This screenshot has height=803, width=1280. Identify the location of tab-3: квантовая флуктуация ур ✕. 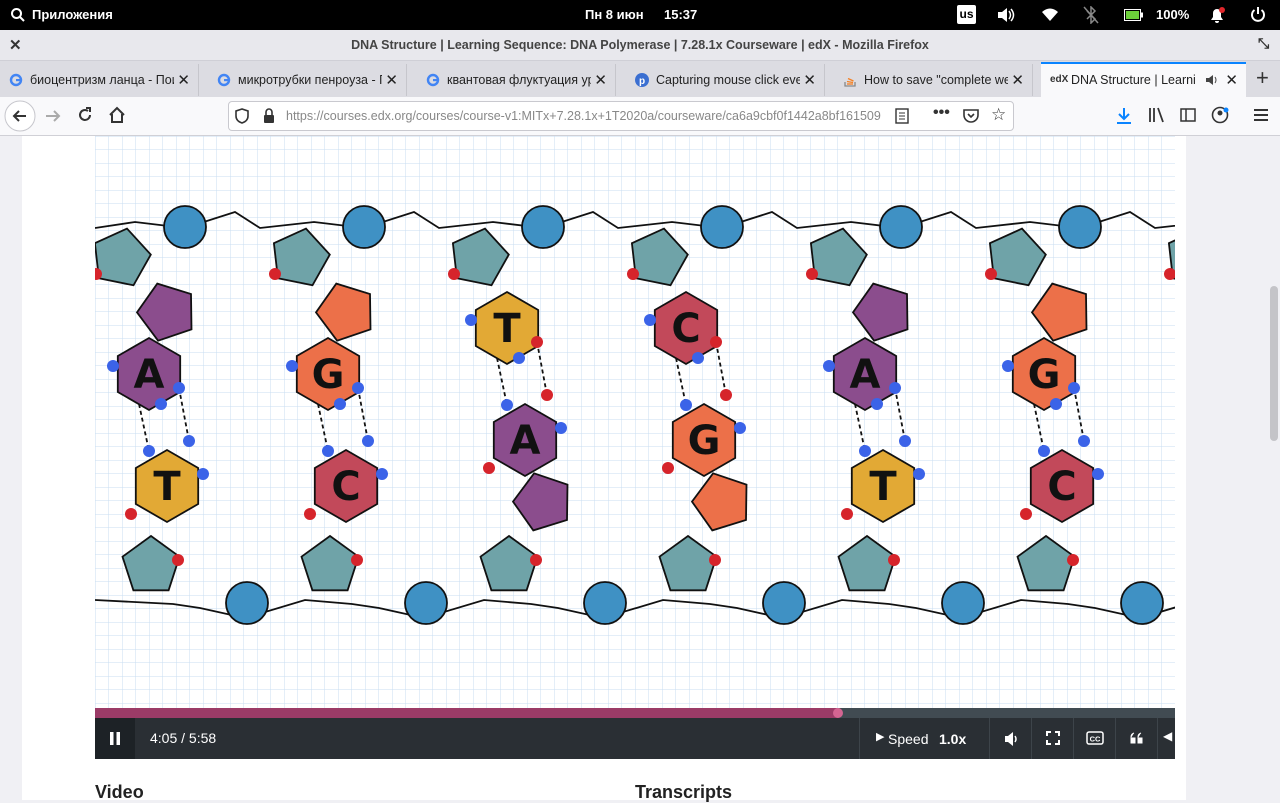
(516, 80).